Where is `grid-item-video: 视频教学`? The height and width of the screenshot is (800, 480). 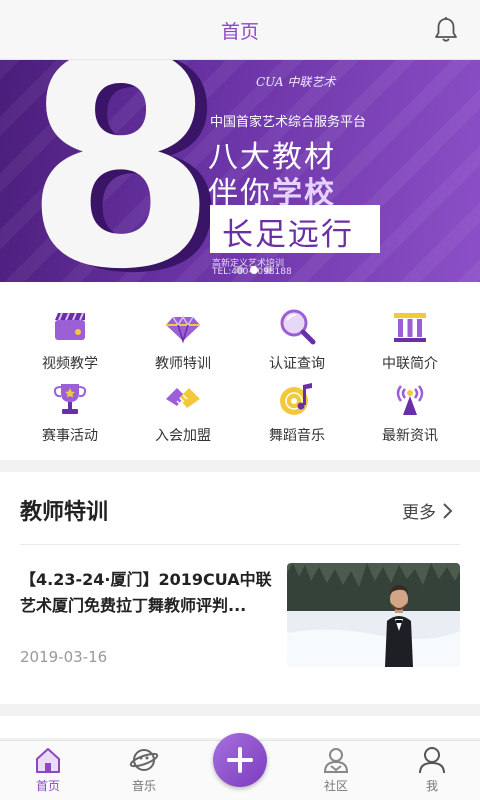 grid-item-video: 视频教学 is located at coordinates (70, 342).